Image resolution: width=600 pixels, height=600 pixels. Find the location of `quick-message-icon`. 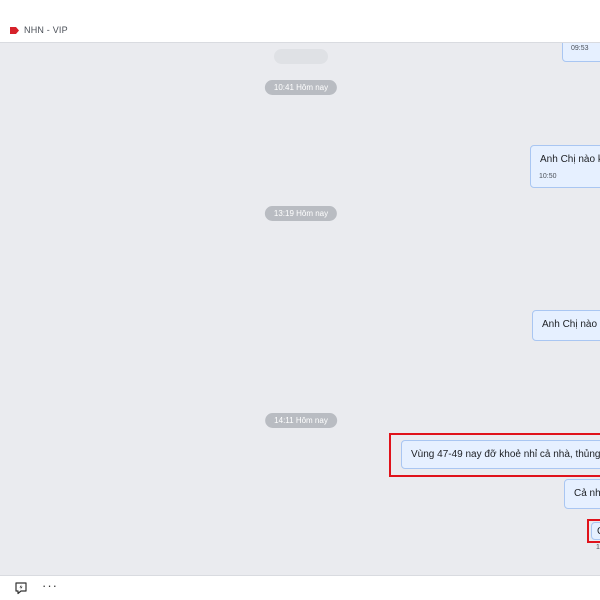

quick-message-icon is located at coordinates (21, 588).